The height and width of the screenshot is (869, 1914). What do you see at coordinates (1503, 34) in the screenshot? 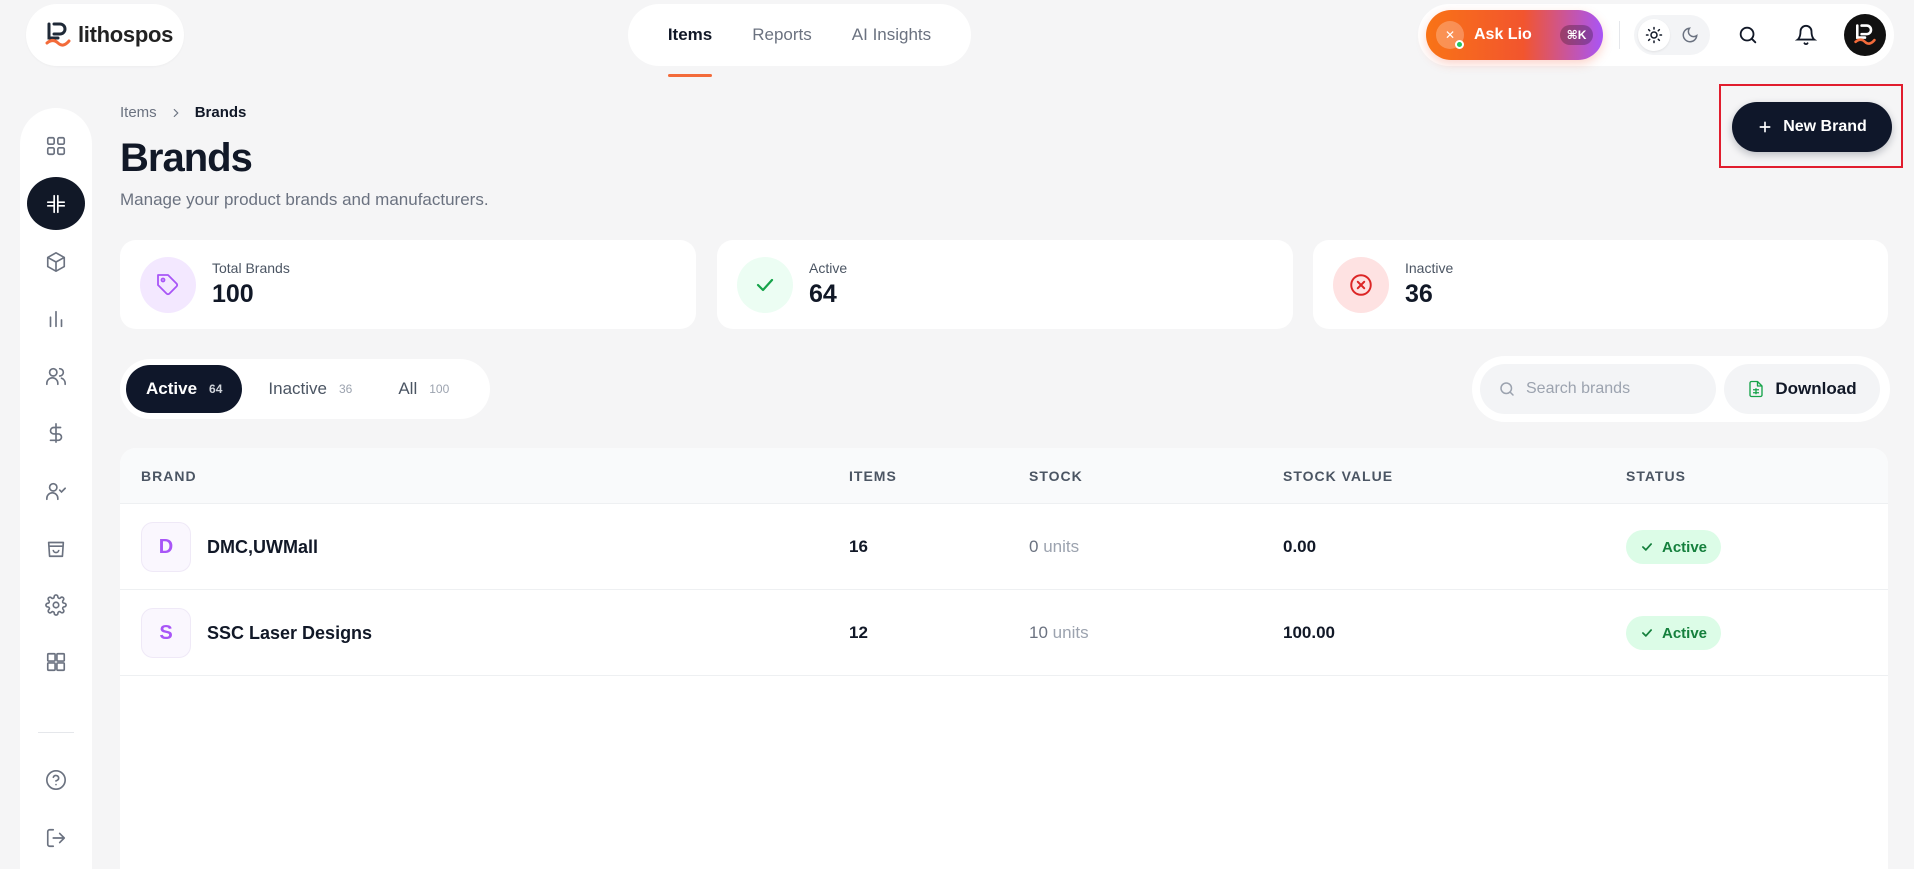
I see `ask-lio-label: Ask Lio` at bounding box center [1503, 34].